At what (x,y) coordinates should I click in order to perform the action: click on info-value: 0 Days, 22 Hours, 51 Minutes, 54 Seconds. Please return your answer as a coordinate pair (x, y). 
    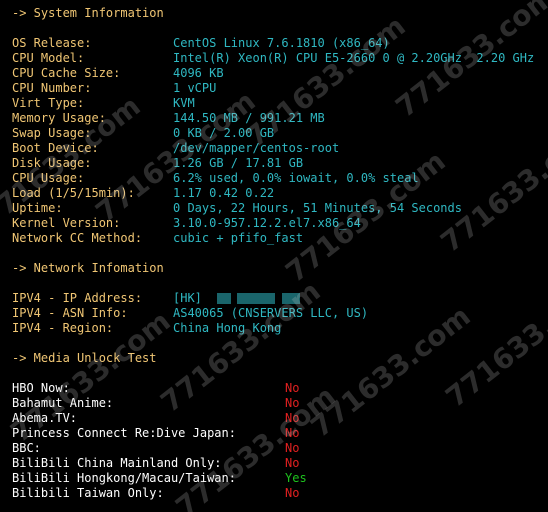
    Looking at the image, I should click on (317, 208).